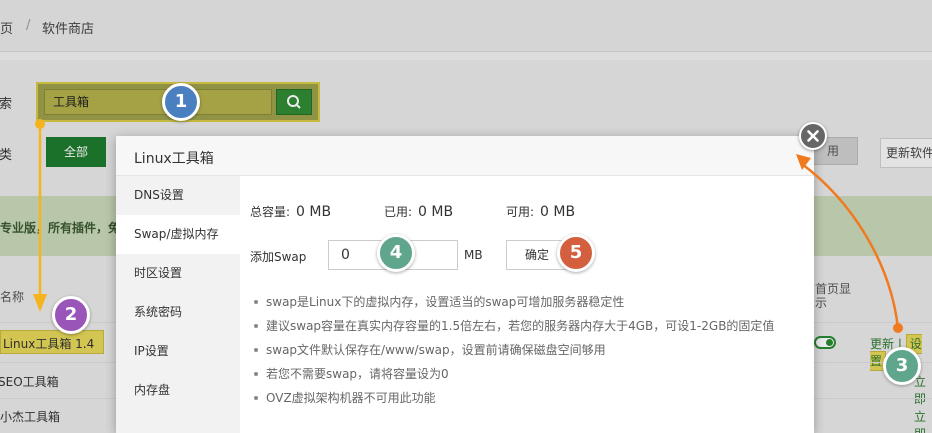 This screenshot has width=932, height=433. I want to click on free-capacity: 可用: 0 MB, so click(540, 211).